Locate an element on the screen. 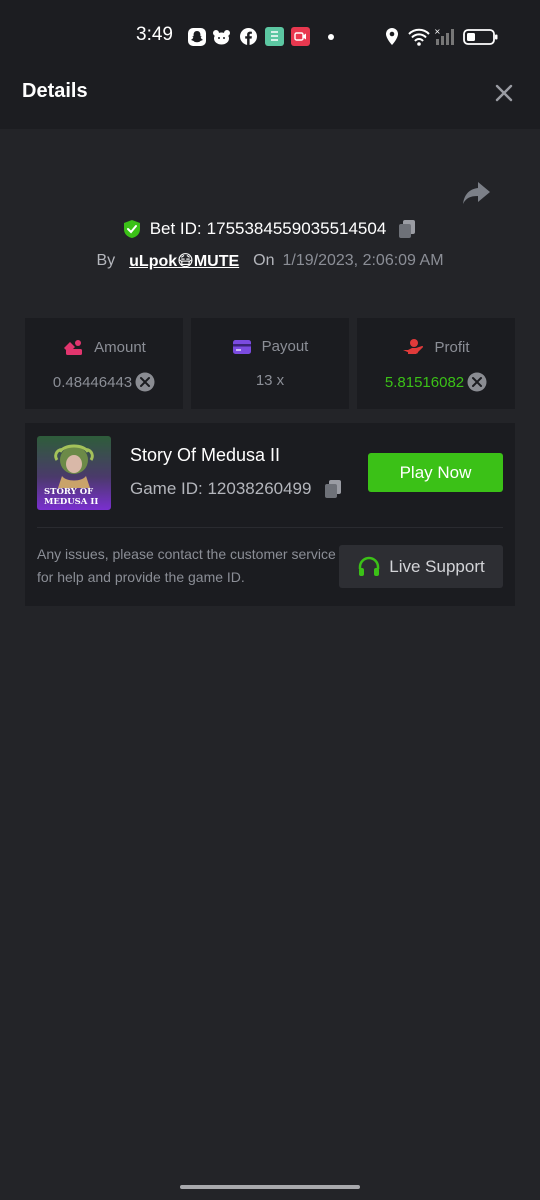 Image resolution: width=540 pixels, height=1200 pixels. game-name: Story Of Medusa II is located at coordinates (205, 455).